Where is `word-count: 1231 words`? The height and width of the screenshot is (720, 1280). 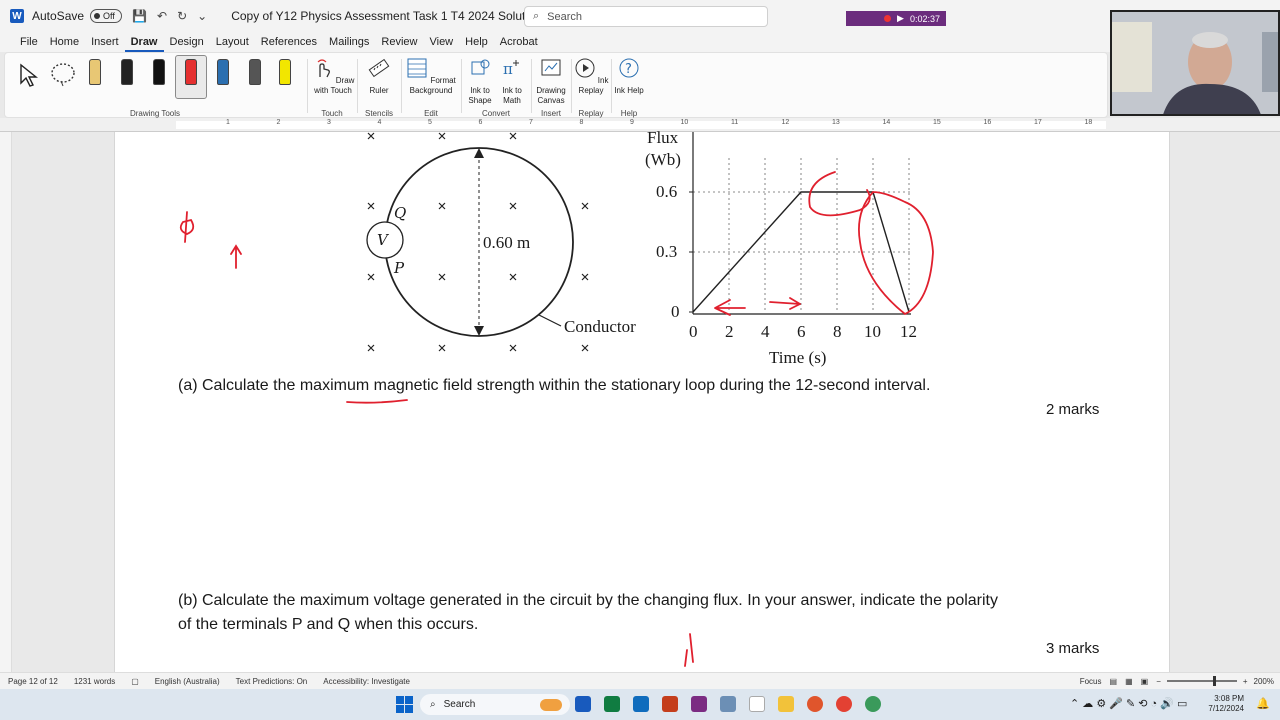
word-count: 1231 words is located at coordinates (94, 681).